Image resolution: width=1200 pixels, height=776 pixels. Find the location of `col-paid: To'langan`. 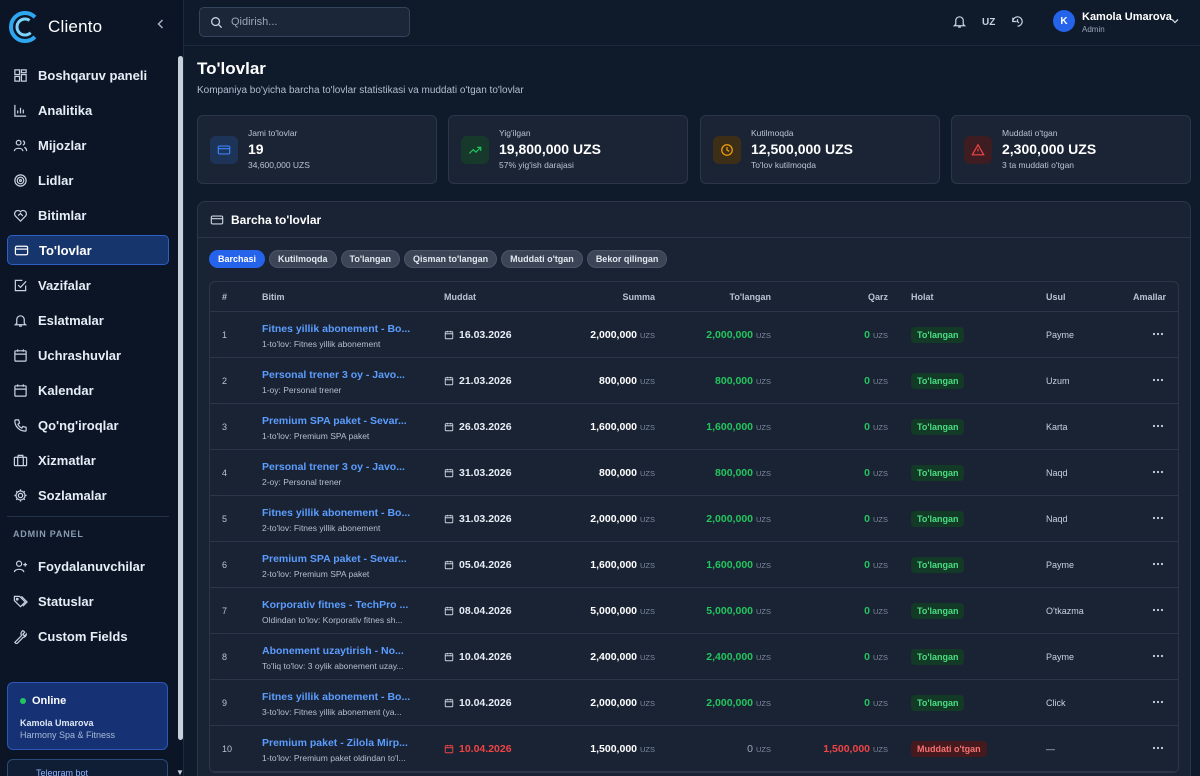

col-paid: To'langan is located at coordinates (750, 297).